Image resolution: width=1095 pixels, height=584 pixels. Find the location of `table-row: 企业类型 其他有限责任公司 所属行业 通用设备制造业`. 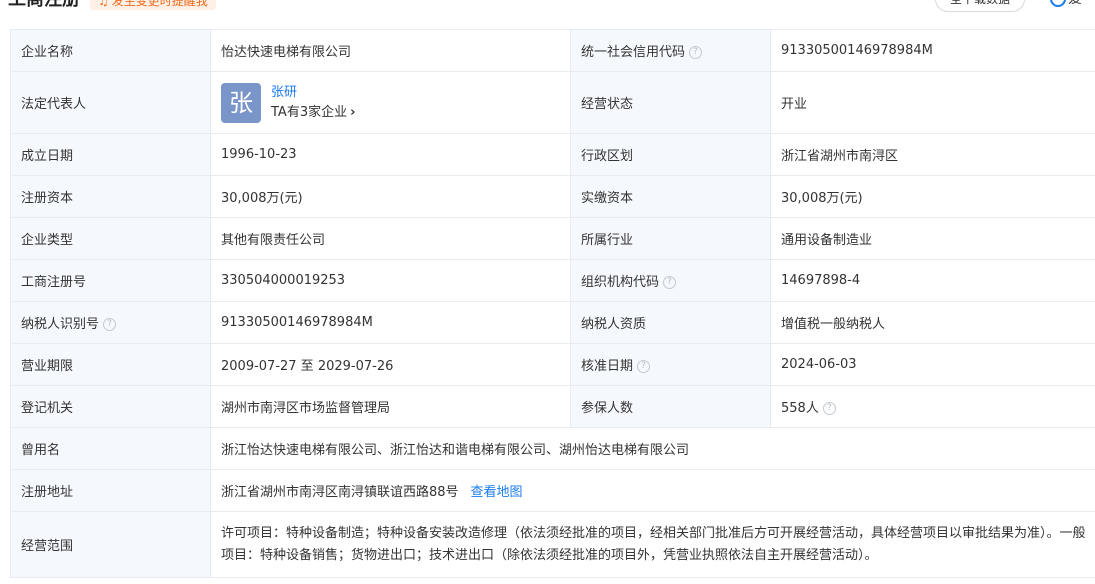

table-row: 企业类型 其他有限责任公司 所属行业 通用设备制造业 is located at coordinates (552, 238).